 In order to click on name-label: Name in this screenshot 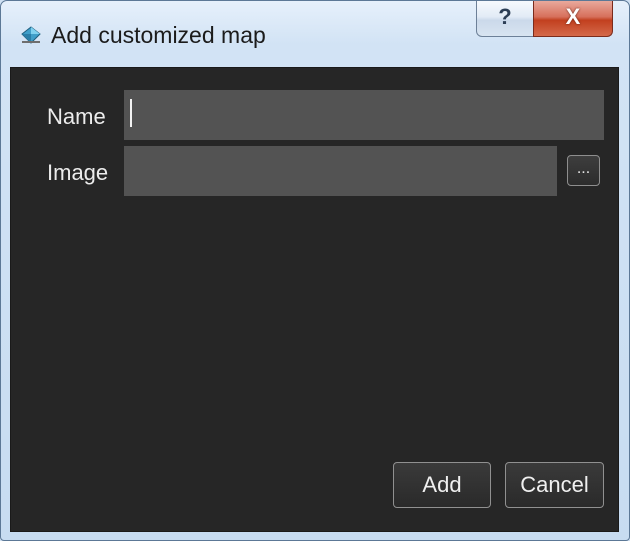, I will do `click(76, 116)`.